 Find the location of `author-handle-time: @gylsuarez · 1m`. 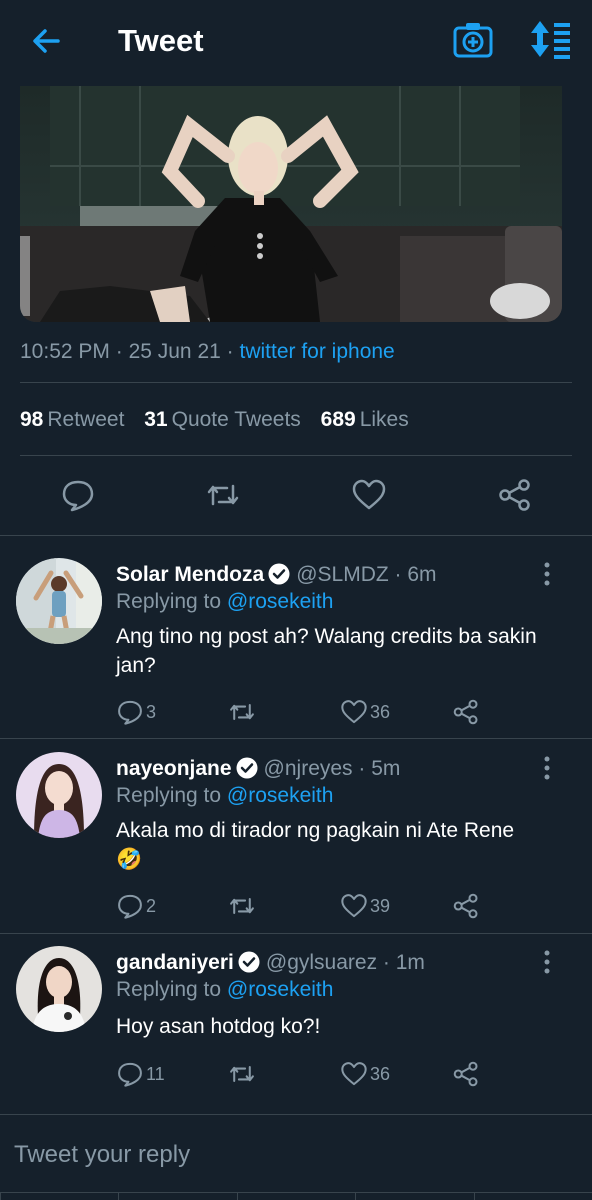

author-handle-time: @gylsuarez · 1m is located at coordinates (345, 962).